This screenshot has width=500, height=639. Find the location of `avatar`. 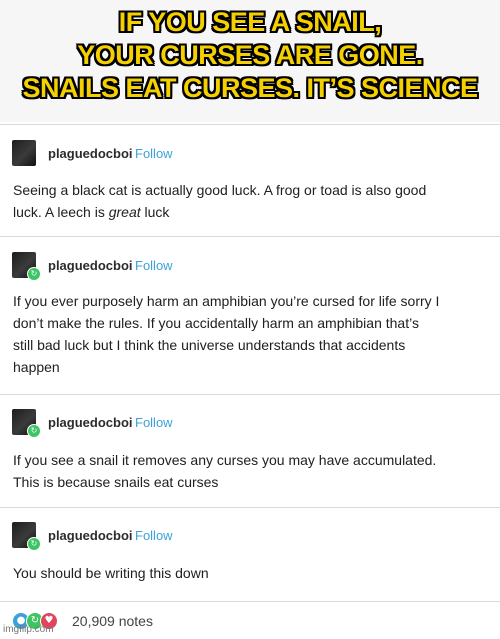

avatar is located at coordinates (24, 153).